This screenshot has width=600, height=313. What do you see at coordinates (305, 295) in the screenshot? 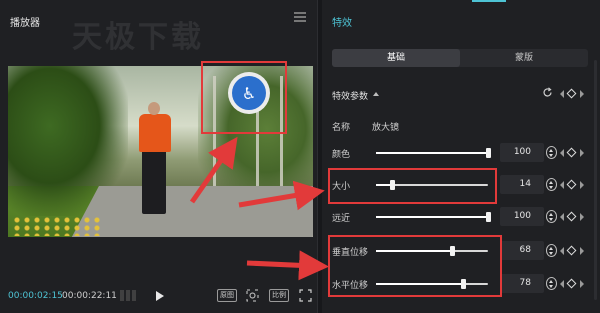
I see `fullscreen-icon` at bounding box center [305, 295].